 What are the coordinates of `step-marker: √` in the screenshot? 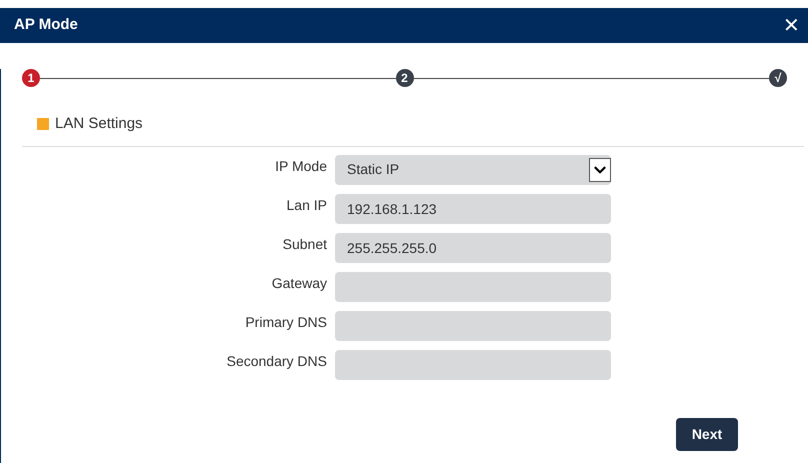 It's located at (778, 78).